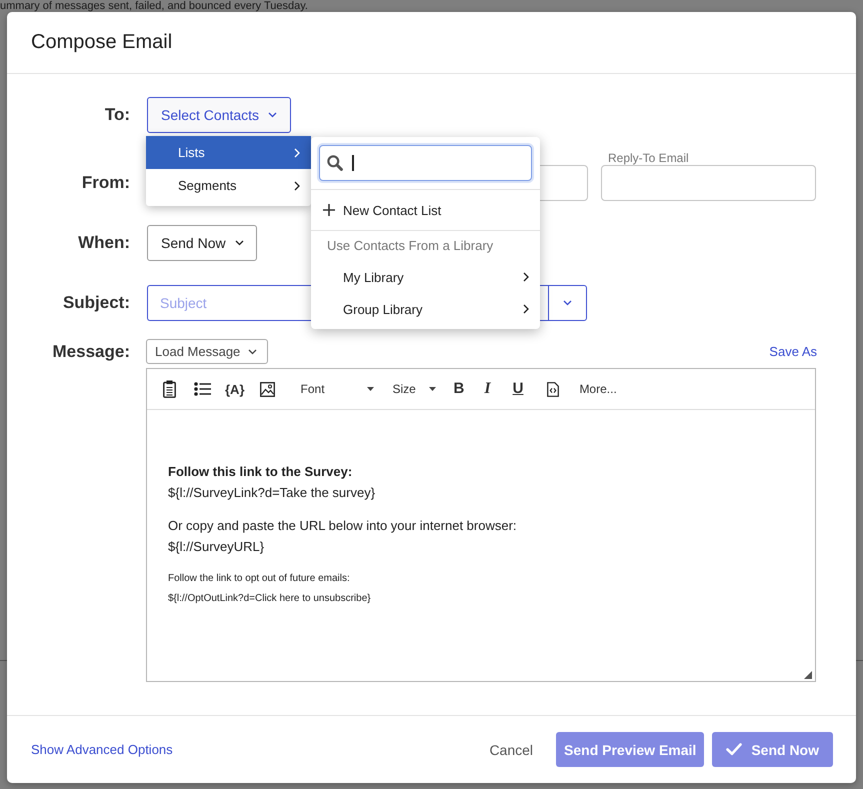 Image resolution: width=863 pixels, height=789 pixels. I want to click on search-icon, so click(335, 163).